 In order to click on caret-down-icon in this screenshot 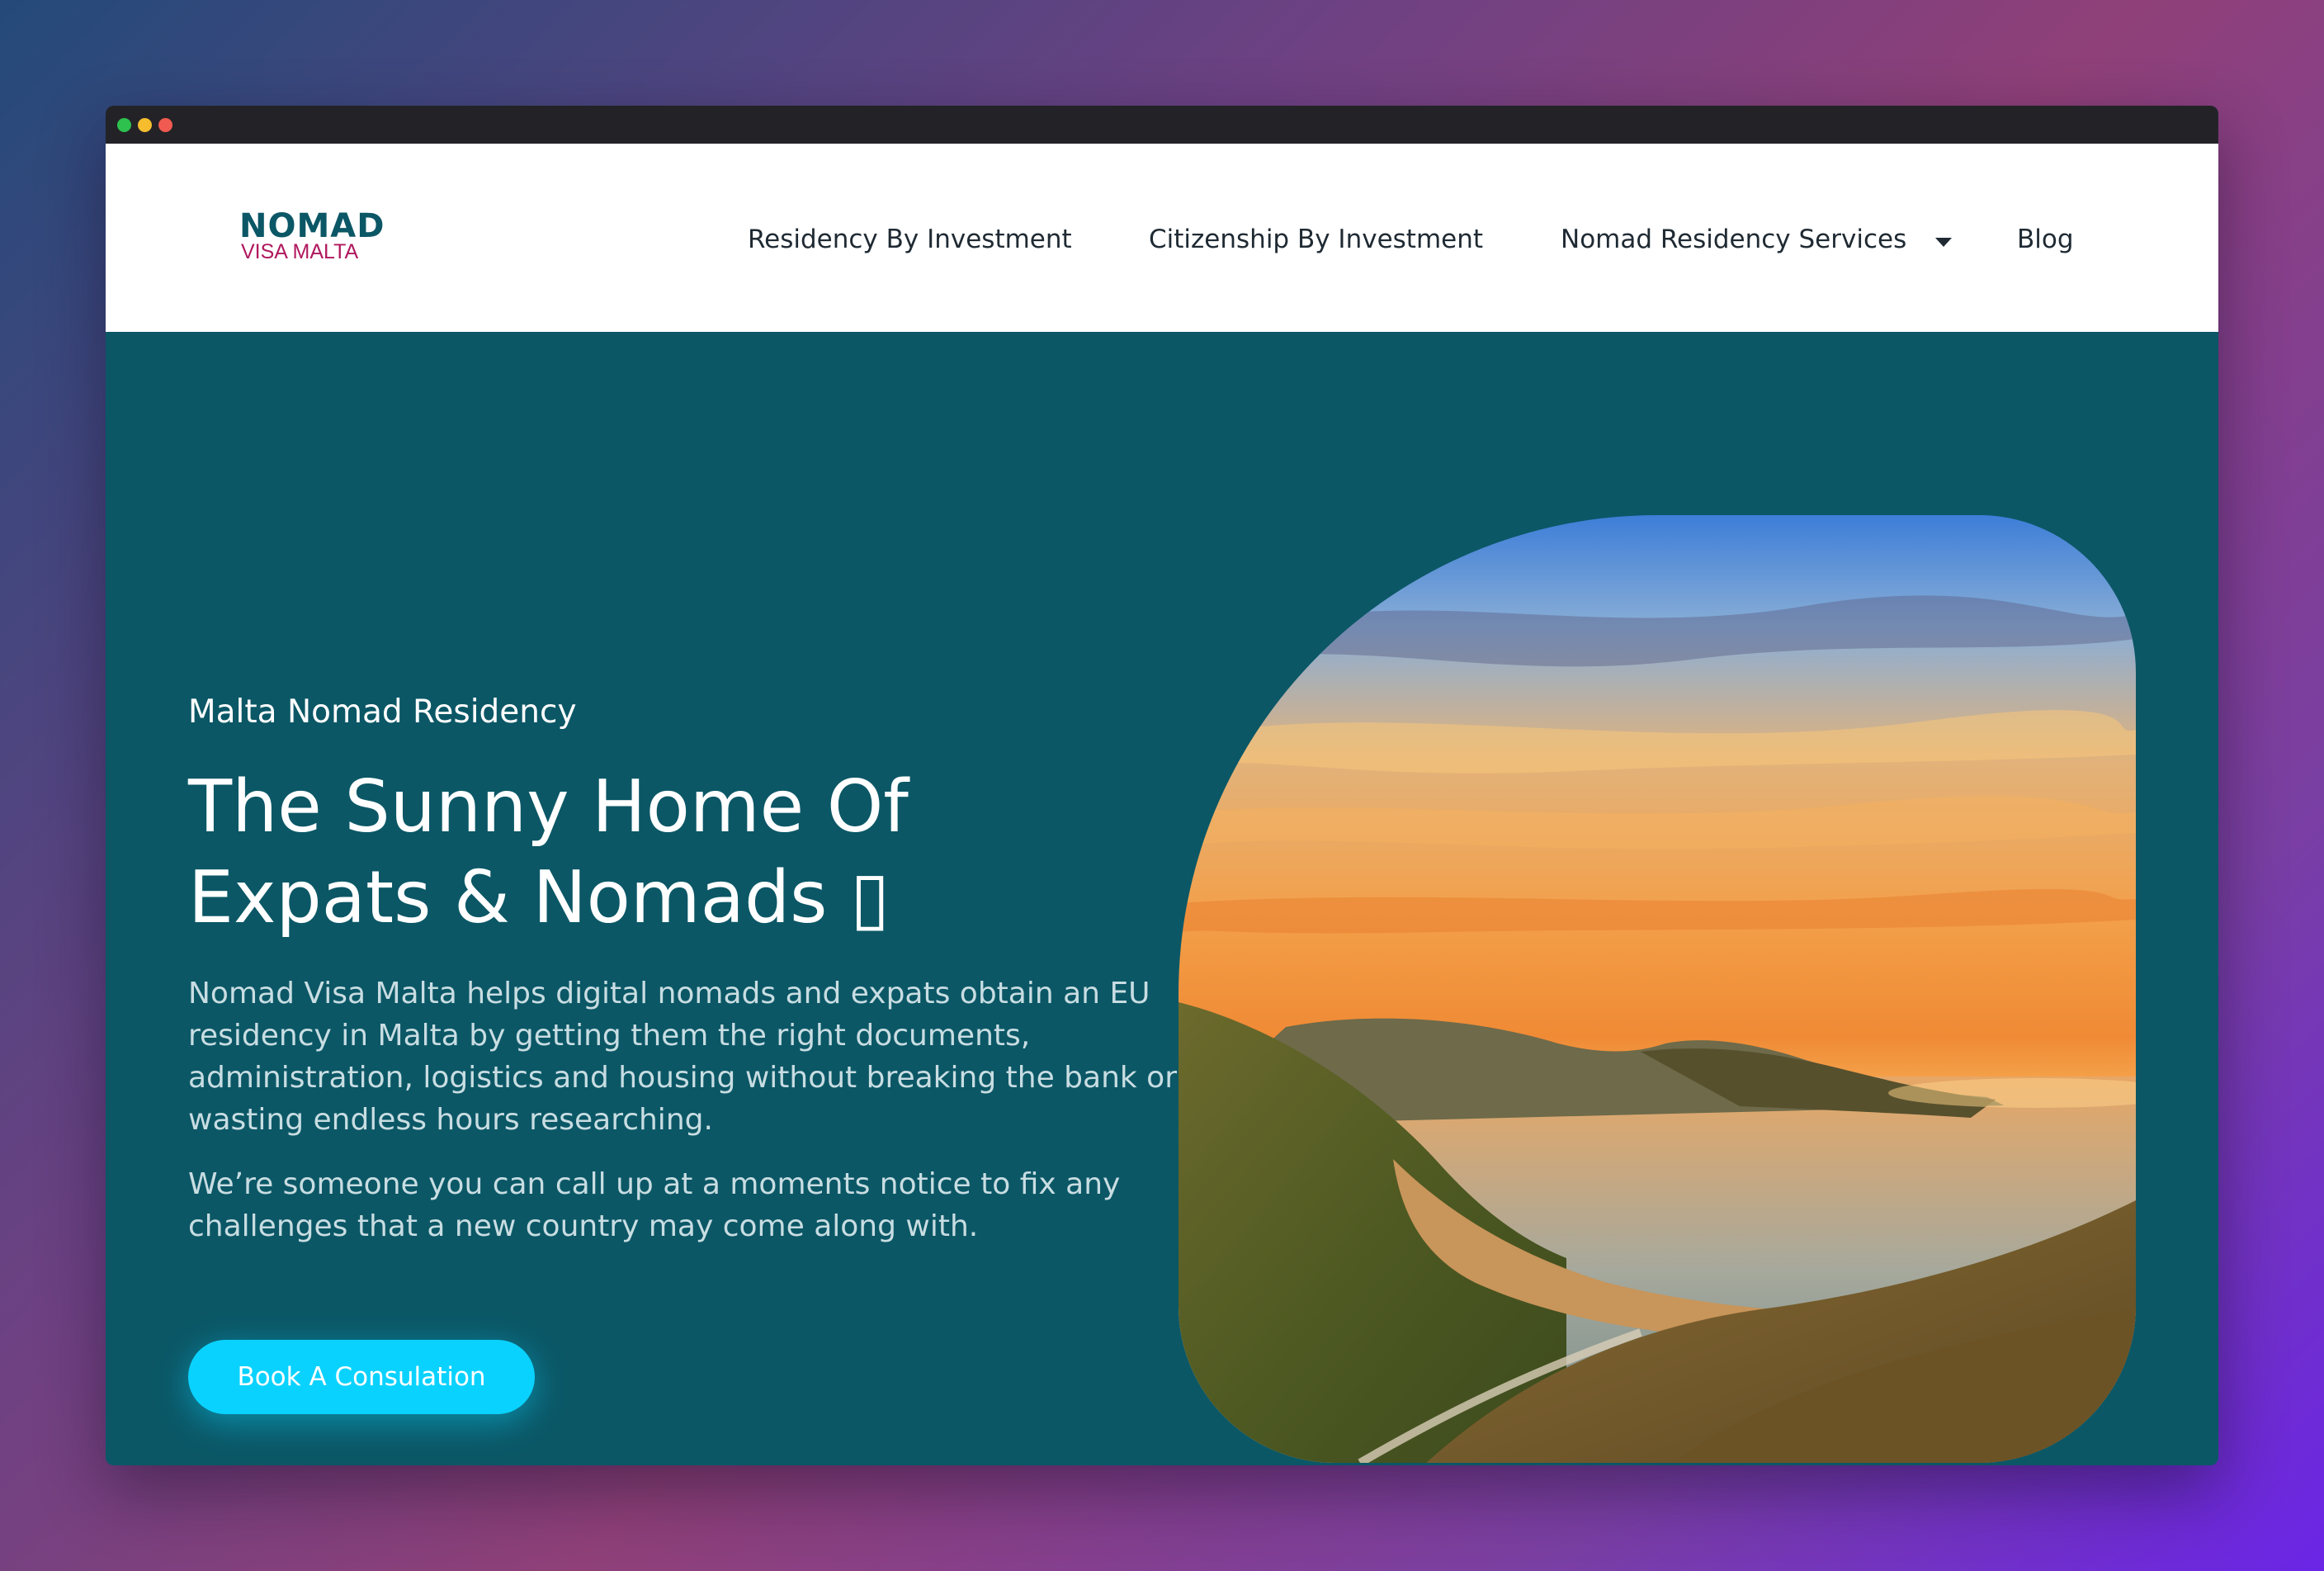, I will do `click(1943, 242)`.